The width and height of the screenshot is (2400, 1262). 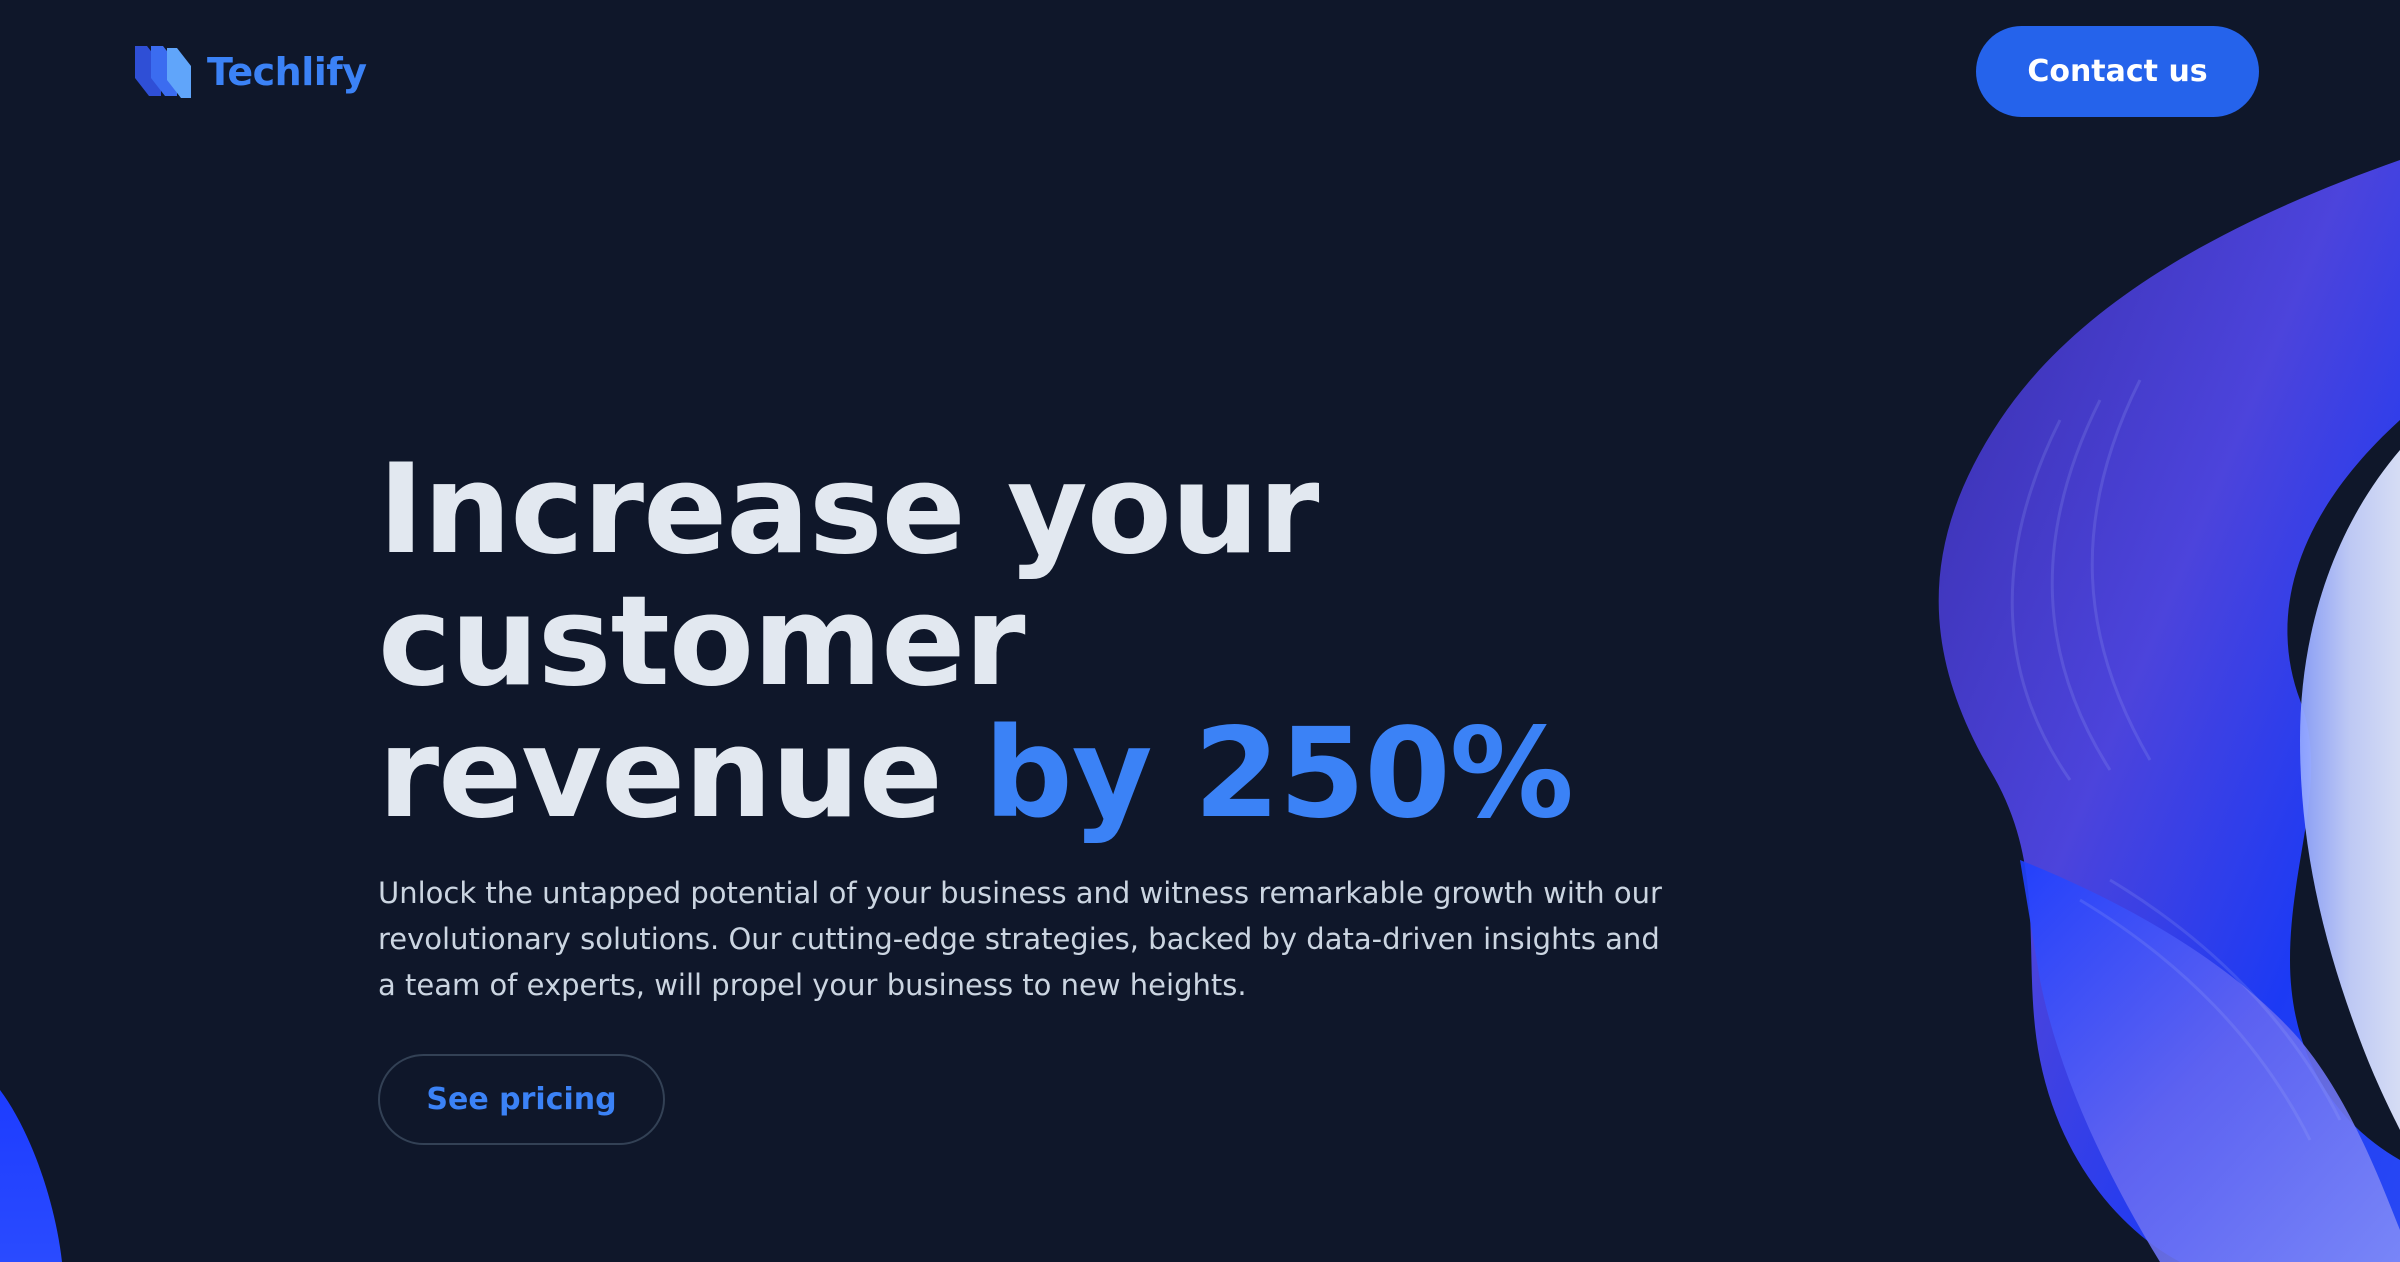 I want to click on headline-accent: by 250%, so click(x=1279, y=774).